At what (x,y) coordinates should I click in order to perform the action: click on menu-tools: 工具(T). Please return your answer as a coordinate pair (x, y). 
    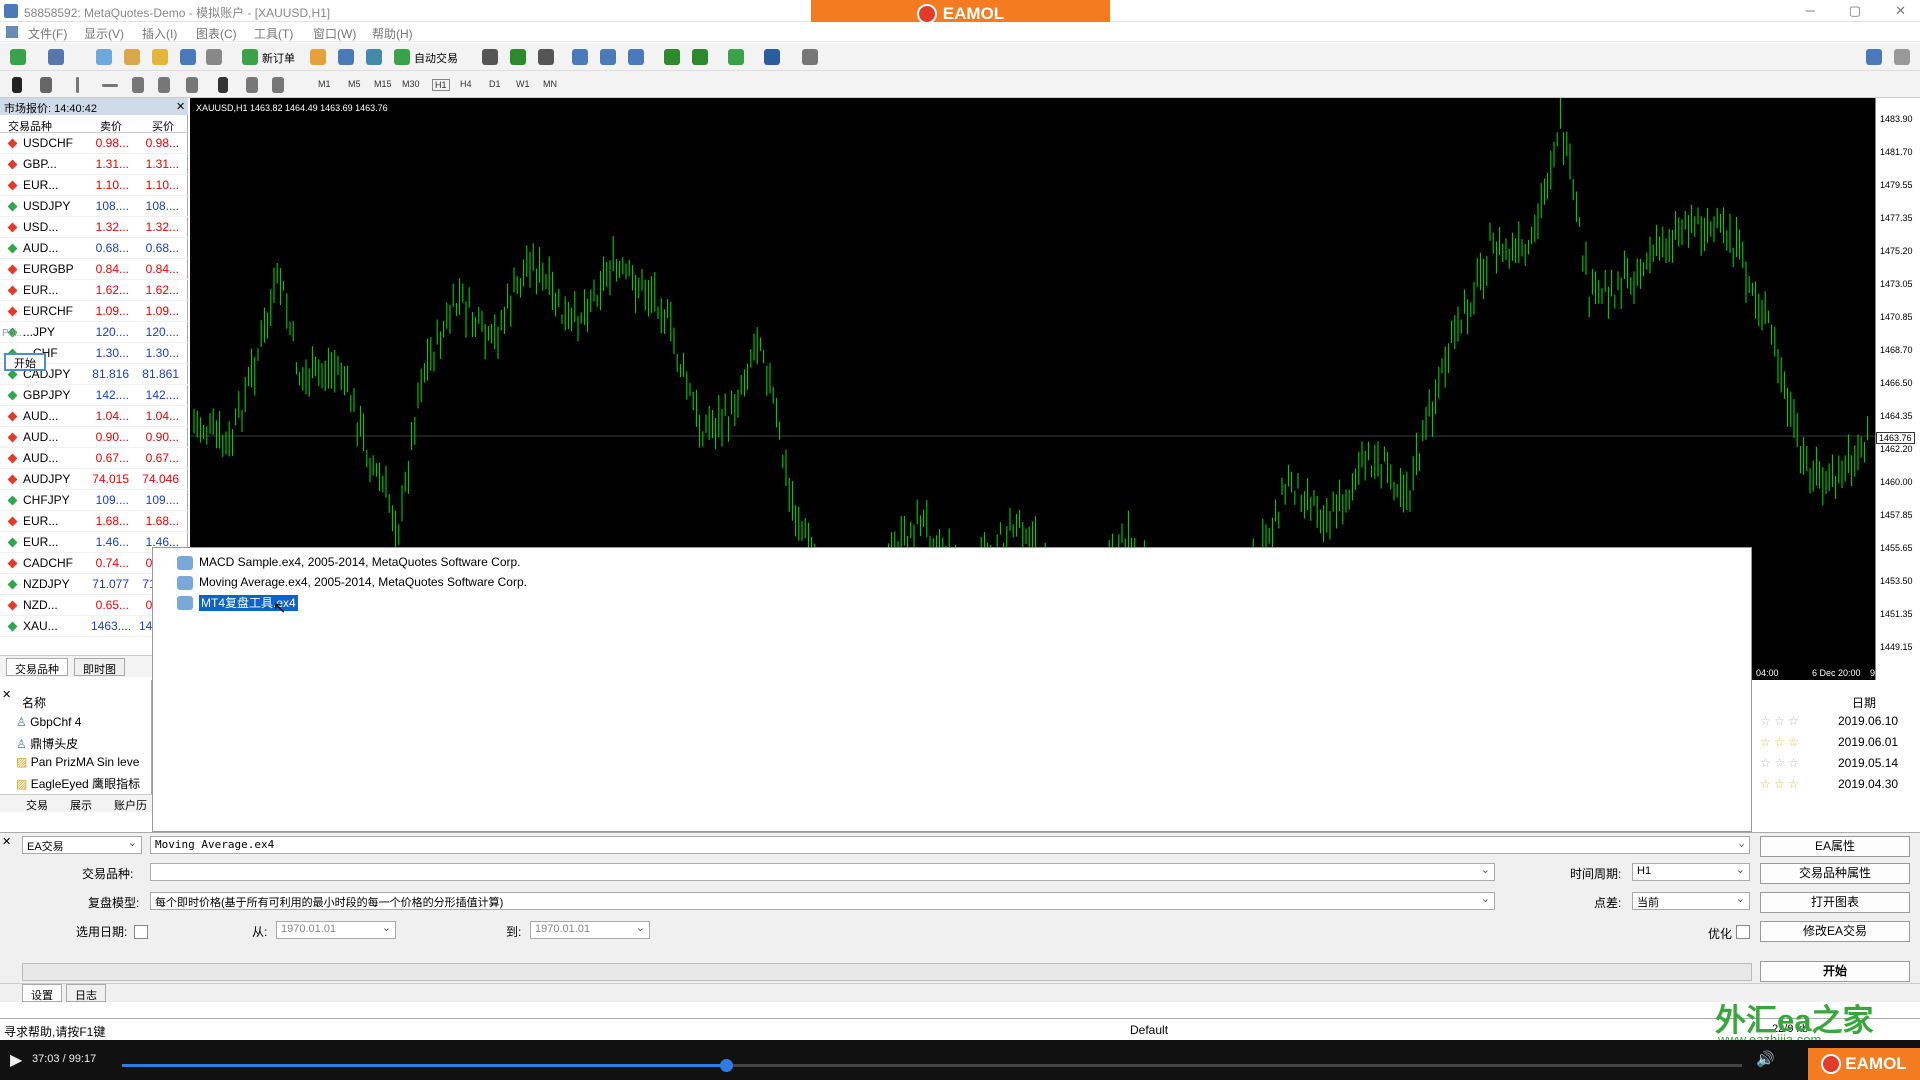
    Looking at the image, I should click on (273, 33).